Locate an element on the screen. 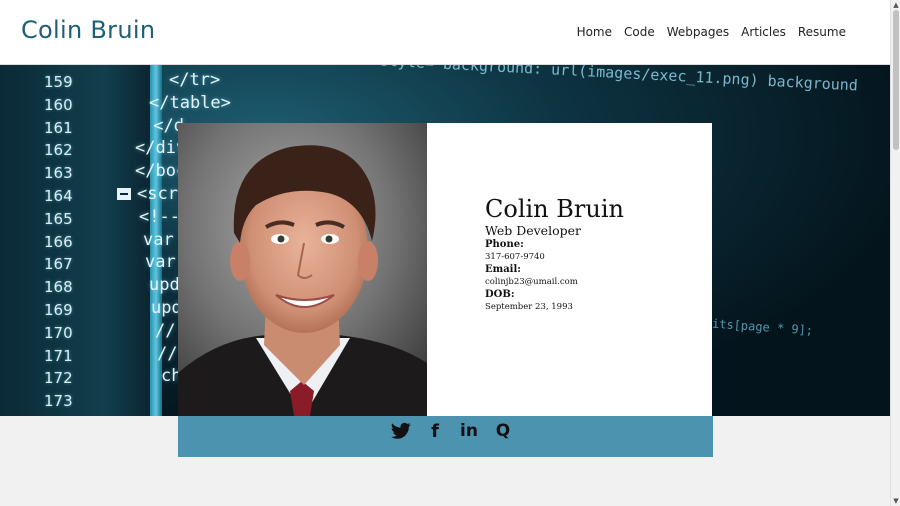 The image size is (900, 506). dob-value: September 23, 1993 is located at coordinates (529, 307).